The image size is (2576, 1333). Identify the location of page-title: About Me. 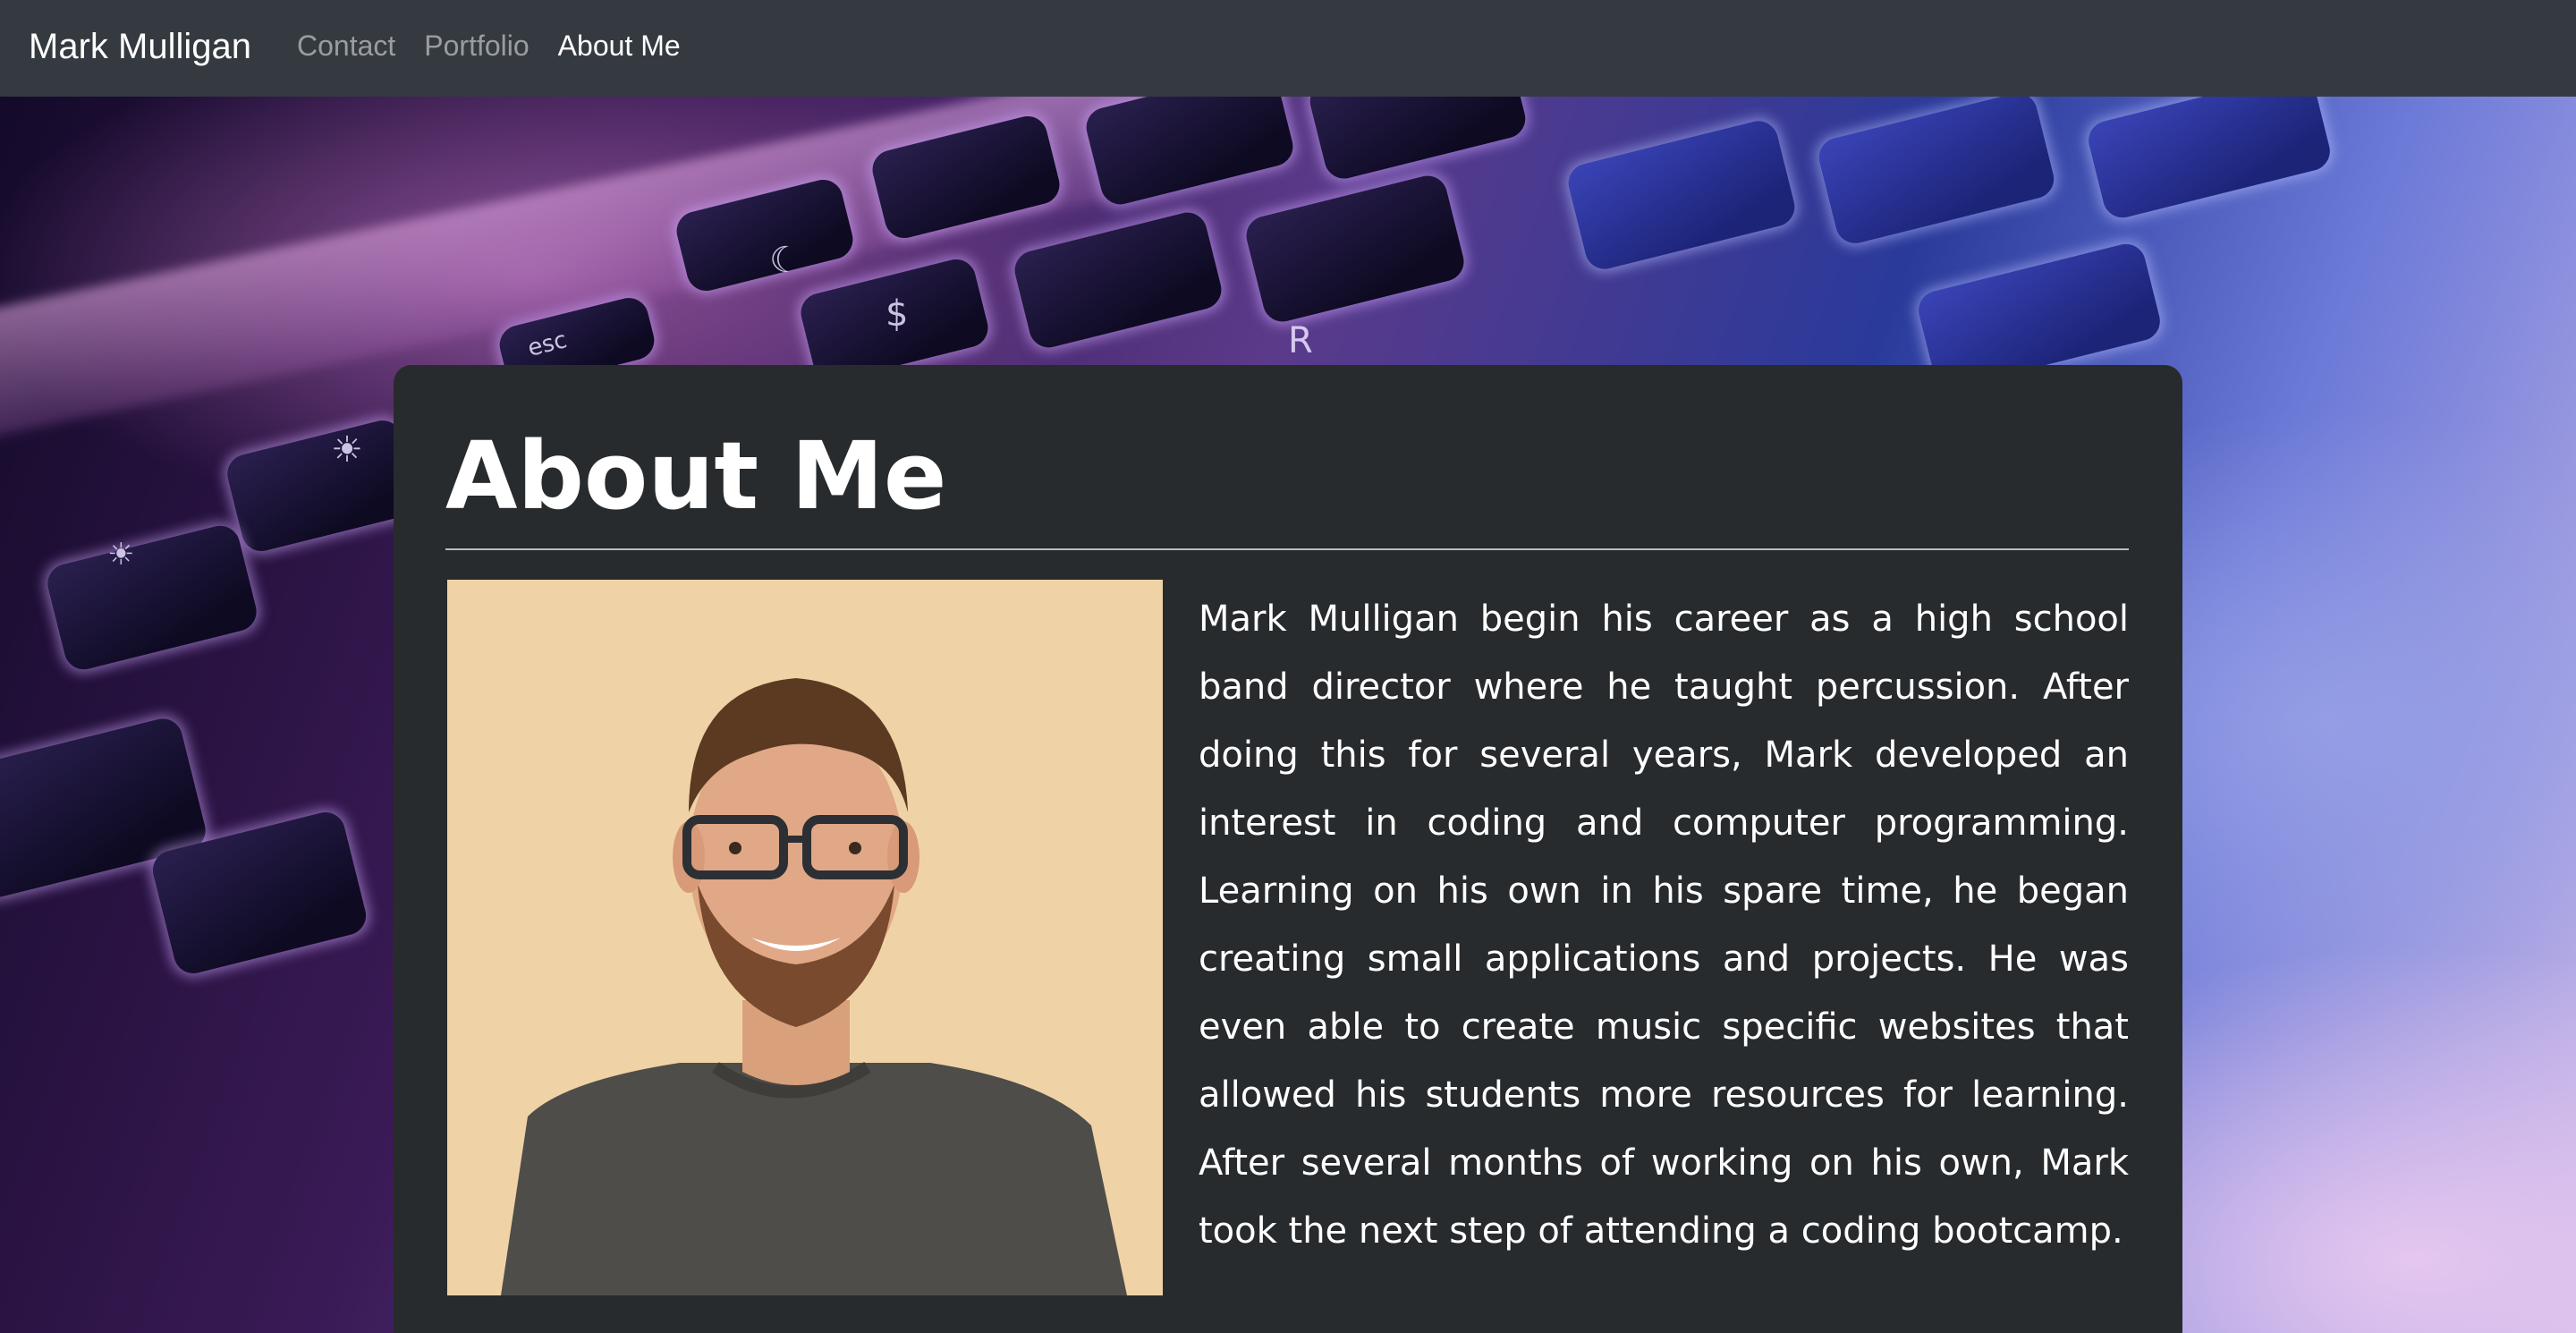
(696, 476).